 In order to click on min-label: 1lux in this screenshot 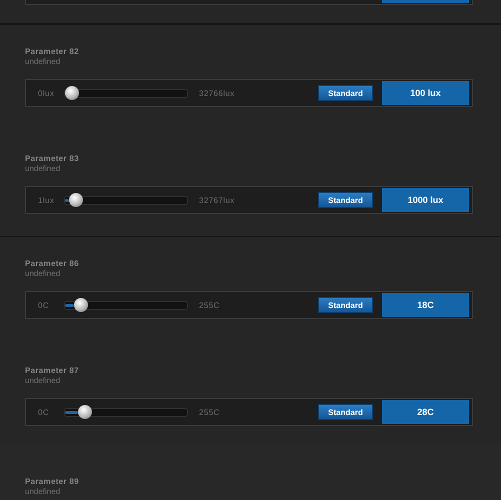, I will do `click(47, 200)`.